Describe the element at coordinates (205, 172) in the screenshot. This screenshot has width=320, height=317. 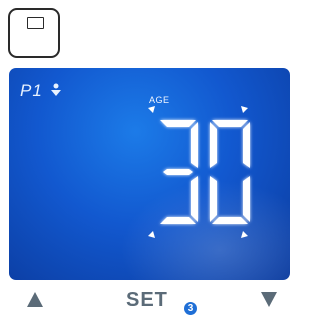
I see `digits` at that location.